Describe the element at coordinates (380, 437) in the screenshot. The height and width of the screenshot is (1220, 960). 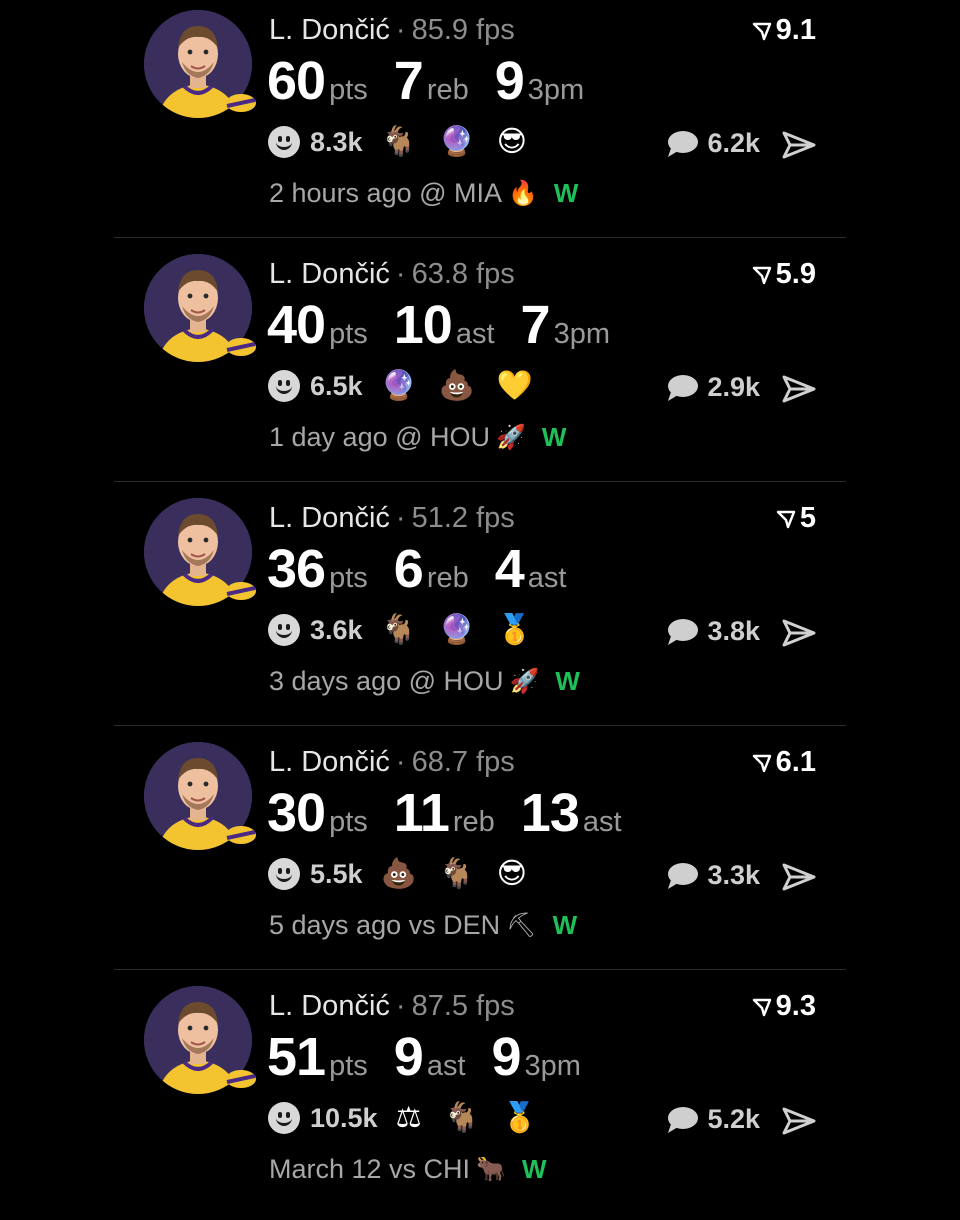
I see `game-time: 1 day ago @ HOU` at that location.